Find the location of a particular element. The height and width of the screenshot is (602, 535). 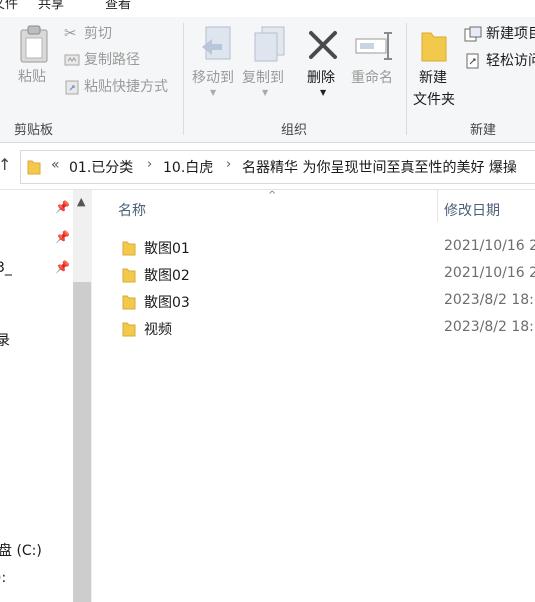

paste-button: 粘贴 is located at coordinates (34, 58).